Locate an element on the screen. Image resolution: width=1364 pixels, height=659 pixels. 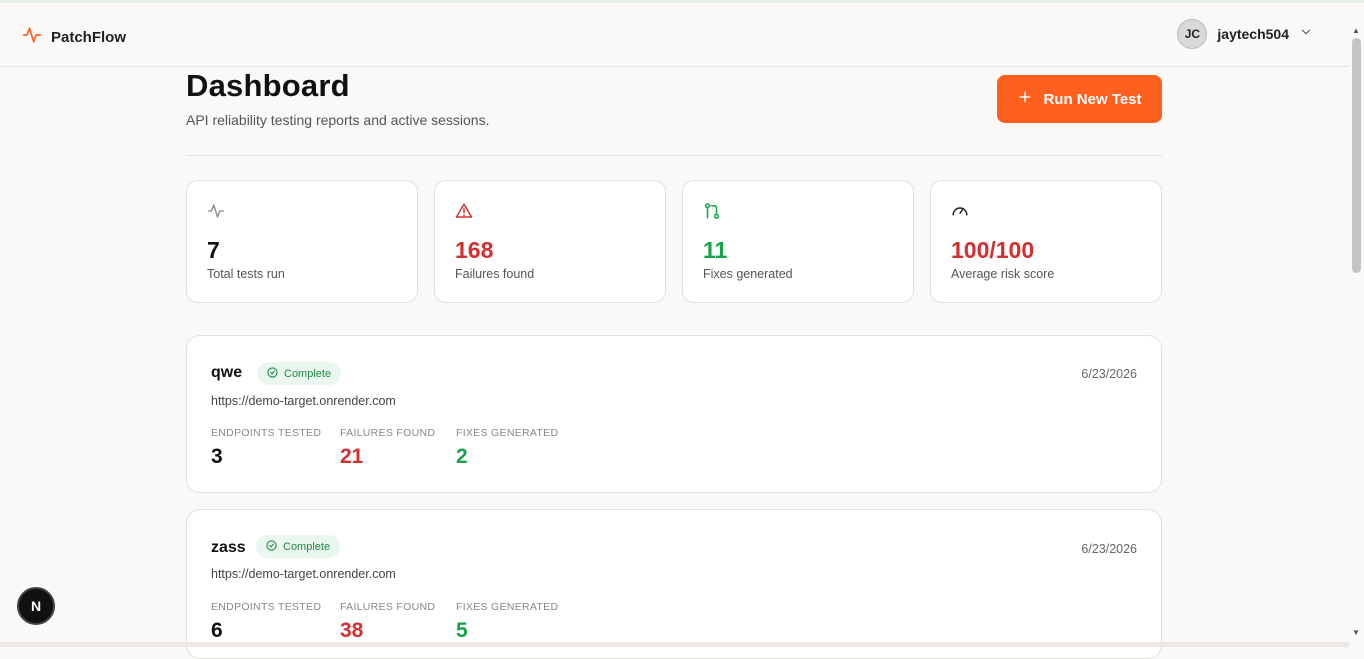
page-scrollbar: ▲ ▼ is located at coordinates (1356, 336).